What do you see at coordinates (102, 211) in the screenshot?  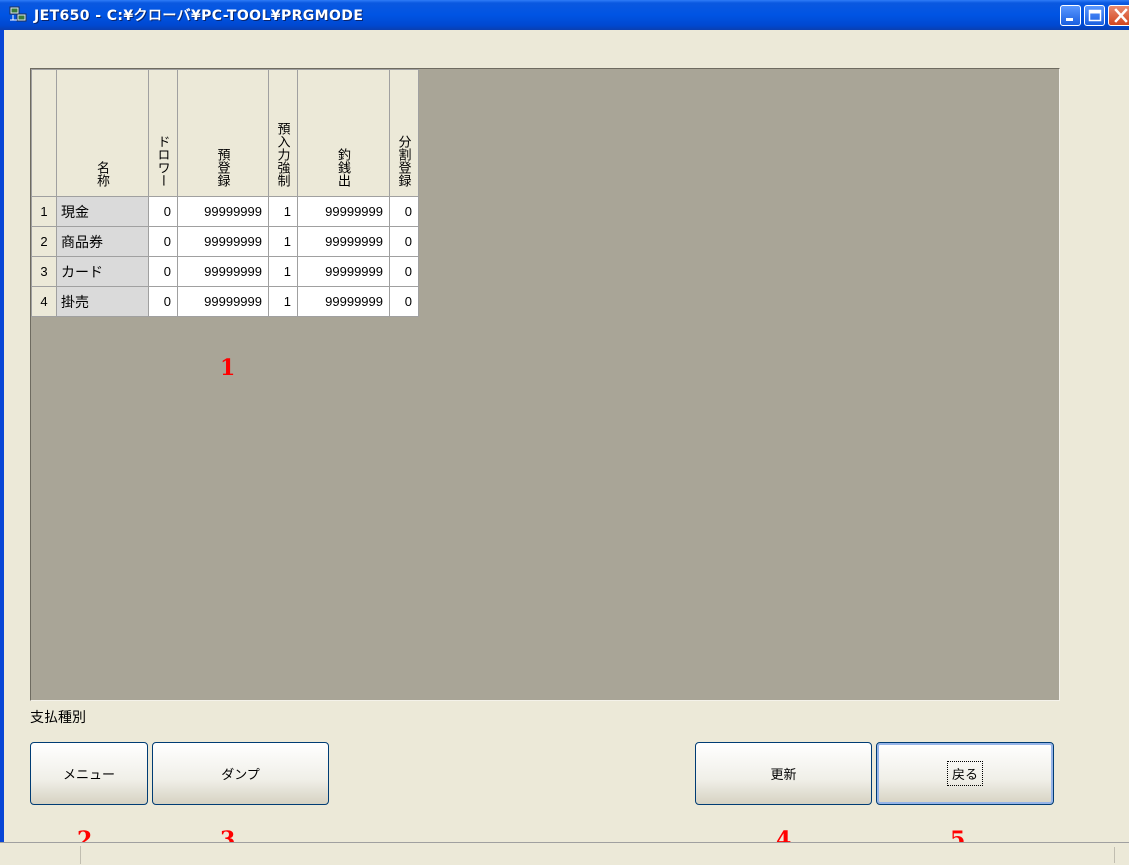 I see `cell-name: 現金` at bounding box center [102, 211].